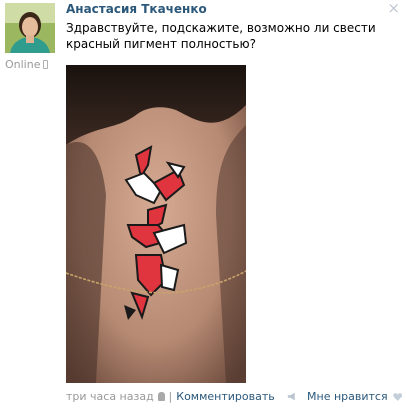  I want to click on author-avatar, so click(30, 28).